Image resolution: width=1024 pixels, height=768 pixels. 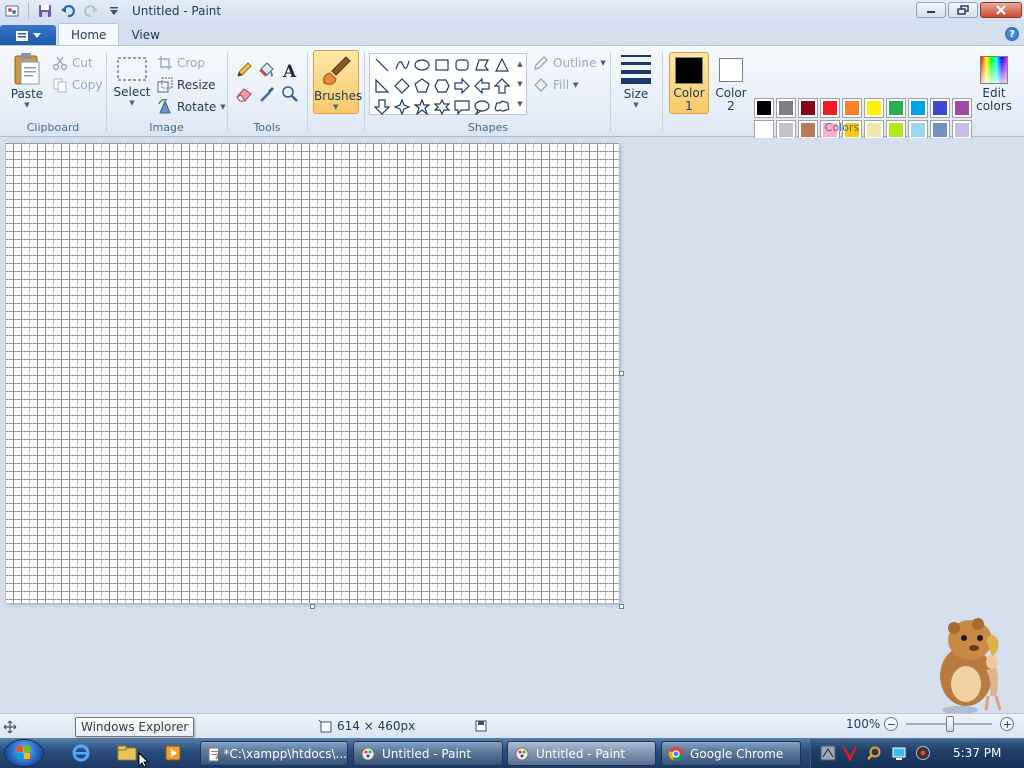 What do you see at coordinates (127, 753) in the screenshot?
I see `windows-explorer-icon` at bounding box center [127, 753].